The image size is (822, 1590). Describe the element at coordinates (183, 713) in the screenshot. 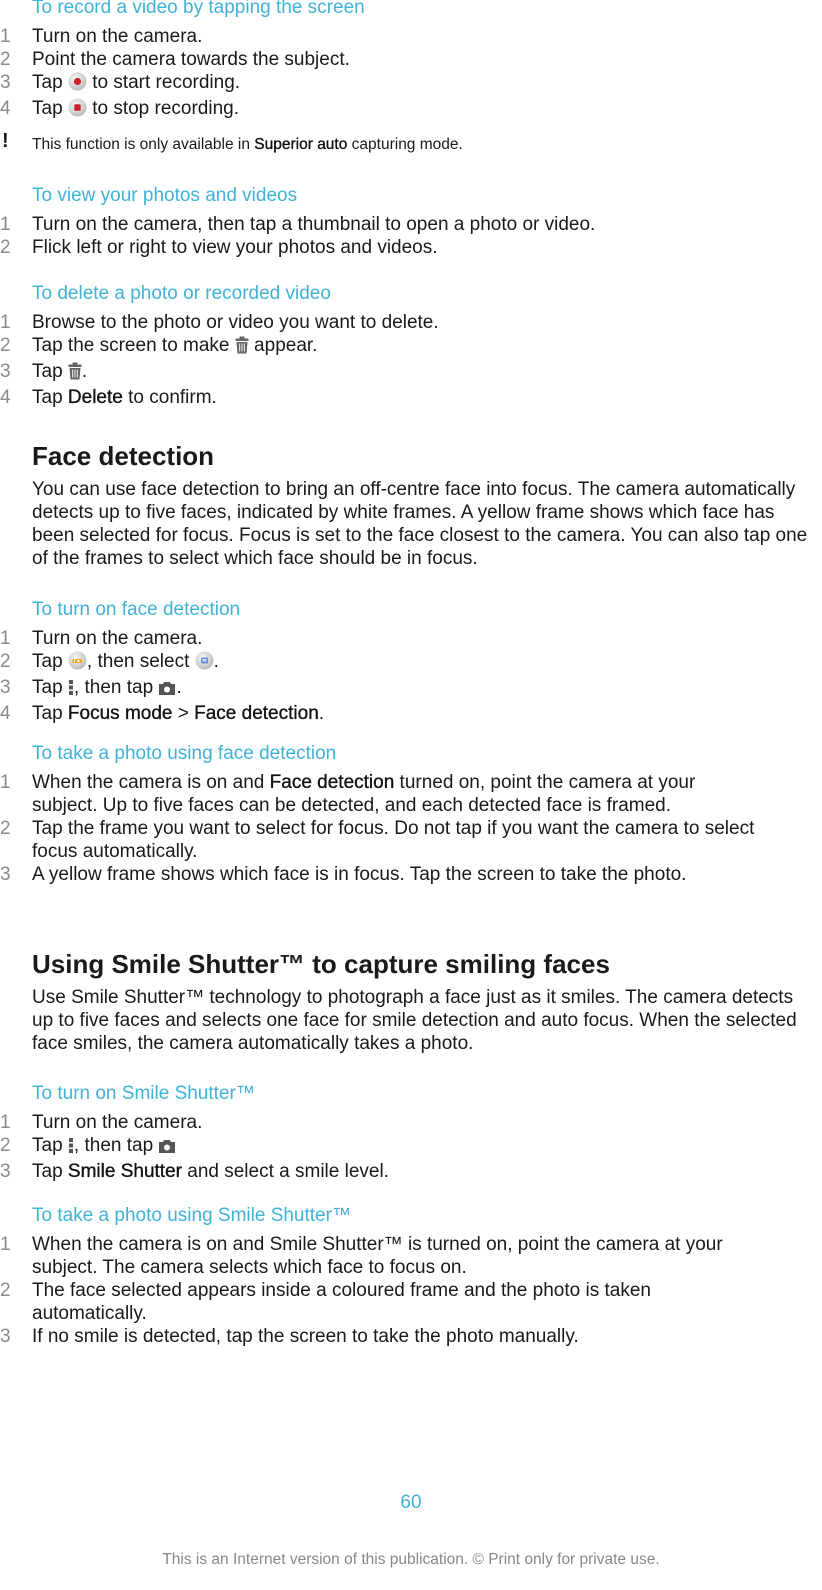

I see `step-text: >` at that location.